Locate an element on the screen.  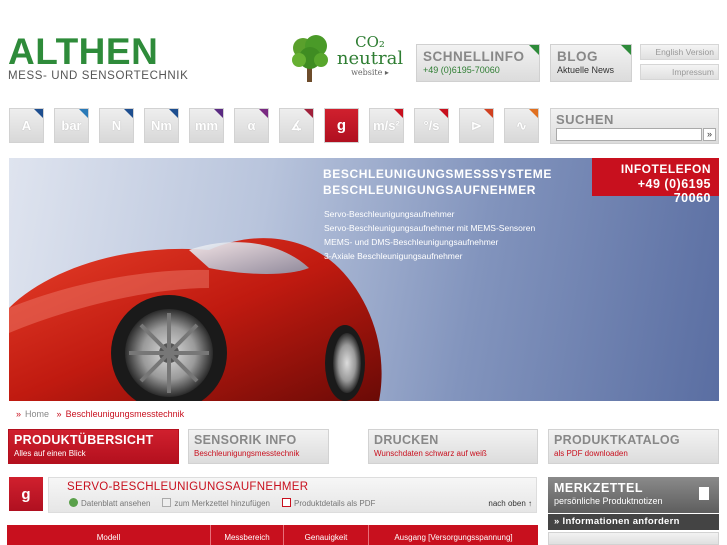
icon-label: ∿ is located at coordinates (521, 125).